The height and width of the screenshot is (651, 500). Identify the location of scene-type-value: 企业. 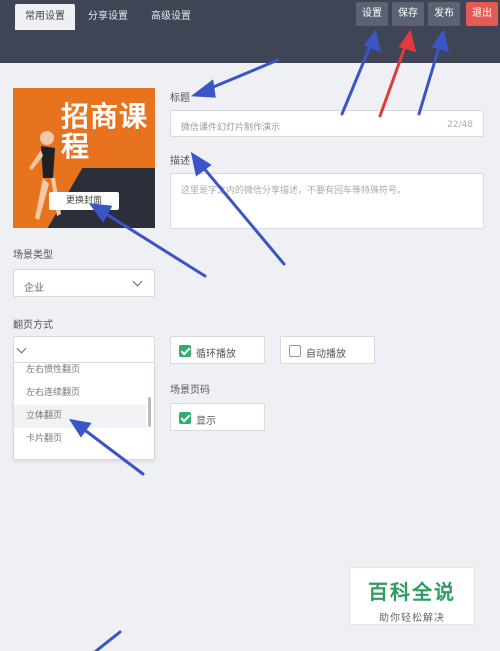
(34, 288).